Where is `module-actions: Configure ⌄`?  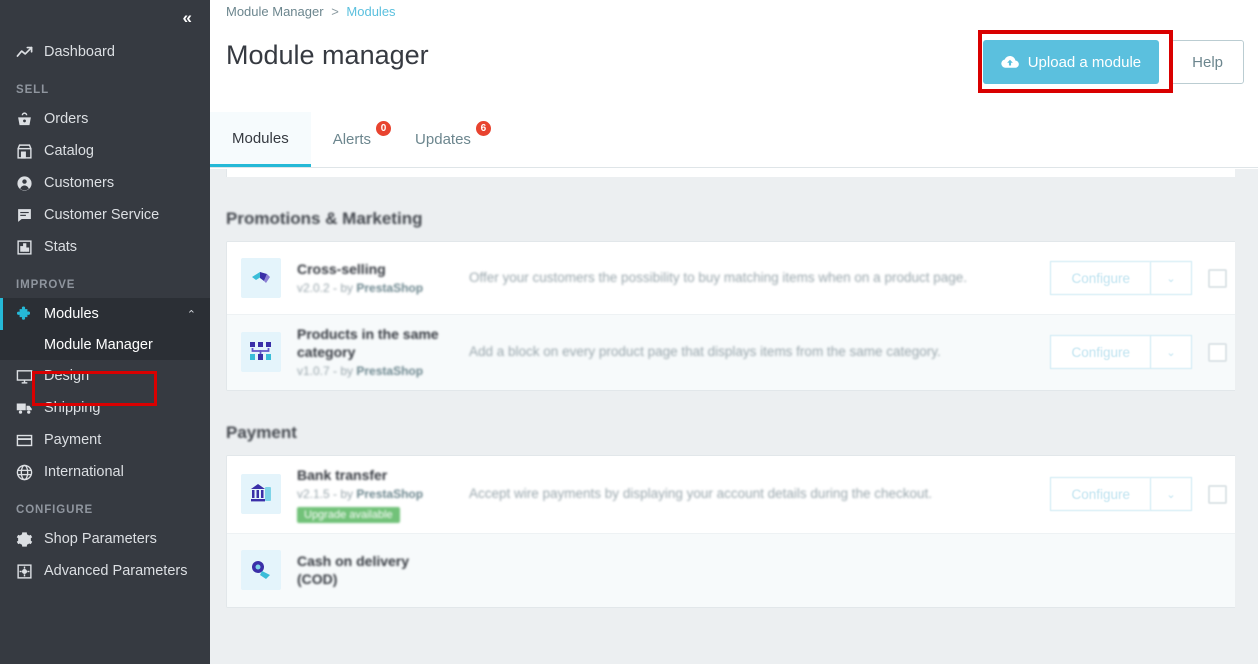 module-actions: Configure ⌄ is located at coordinates (1138, 278).